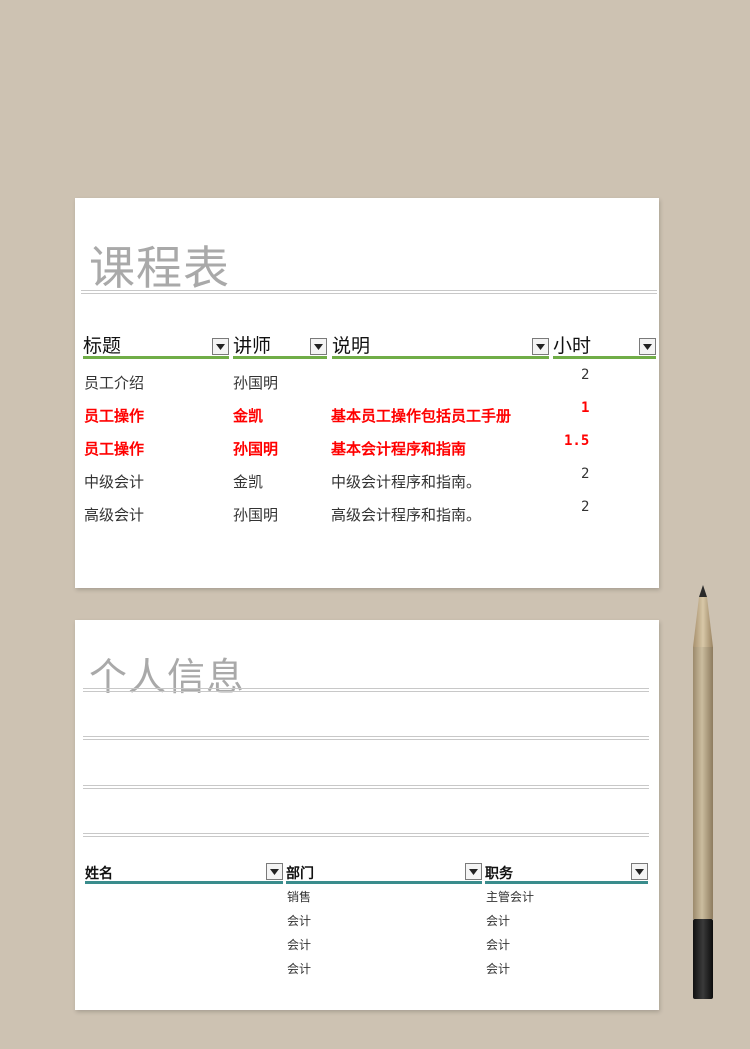 Image resolution: width=750 pixels, height=1049 pixels. I want to click on col-header-title: 标题, so click(156, 346).